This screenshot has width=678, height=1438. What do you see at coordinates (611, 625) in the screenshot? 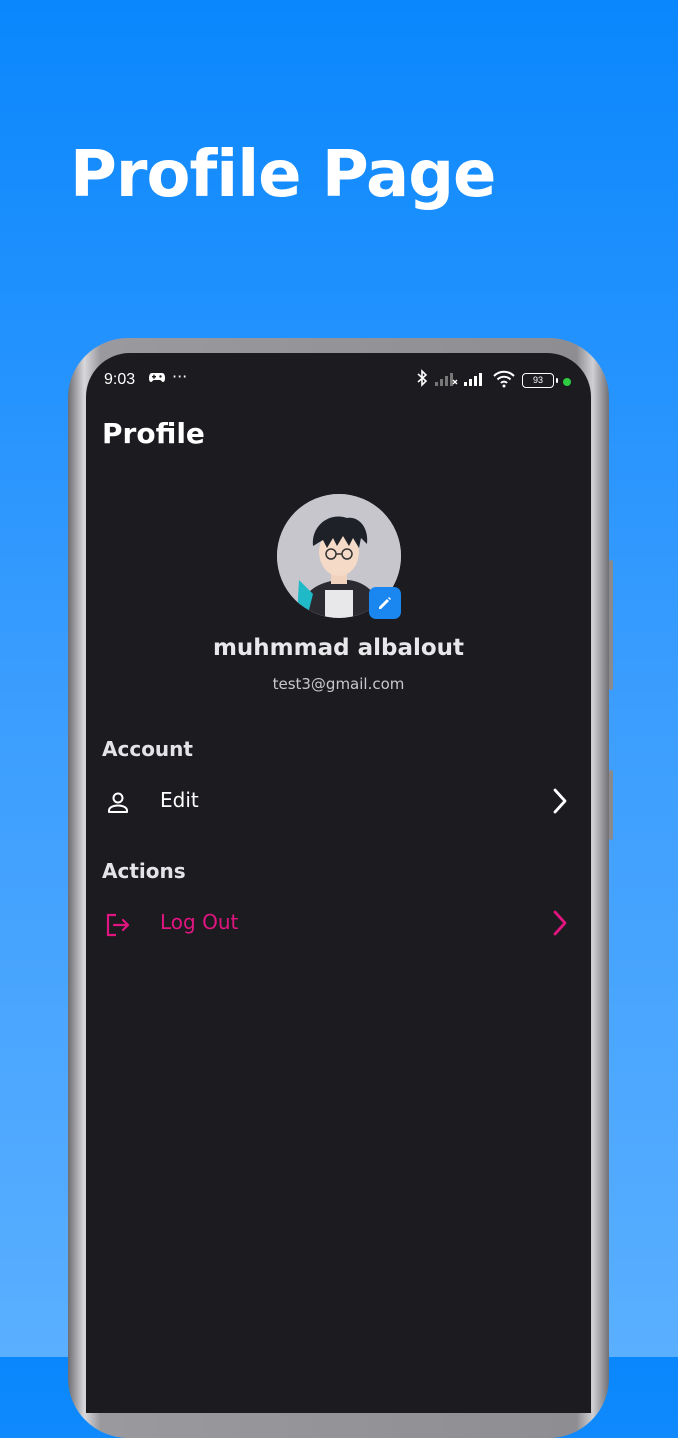
I see `phone-side-button-upper` at bounding box center [611, 625].